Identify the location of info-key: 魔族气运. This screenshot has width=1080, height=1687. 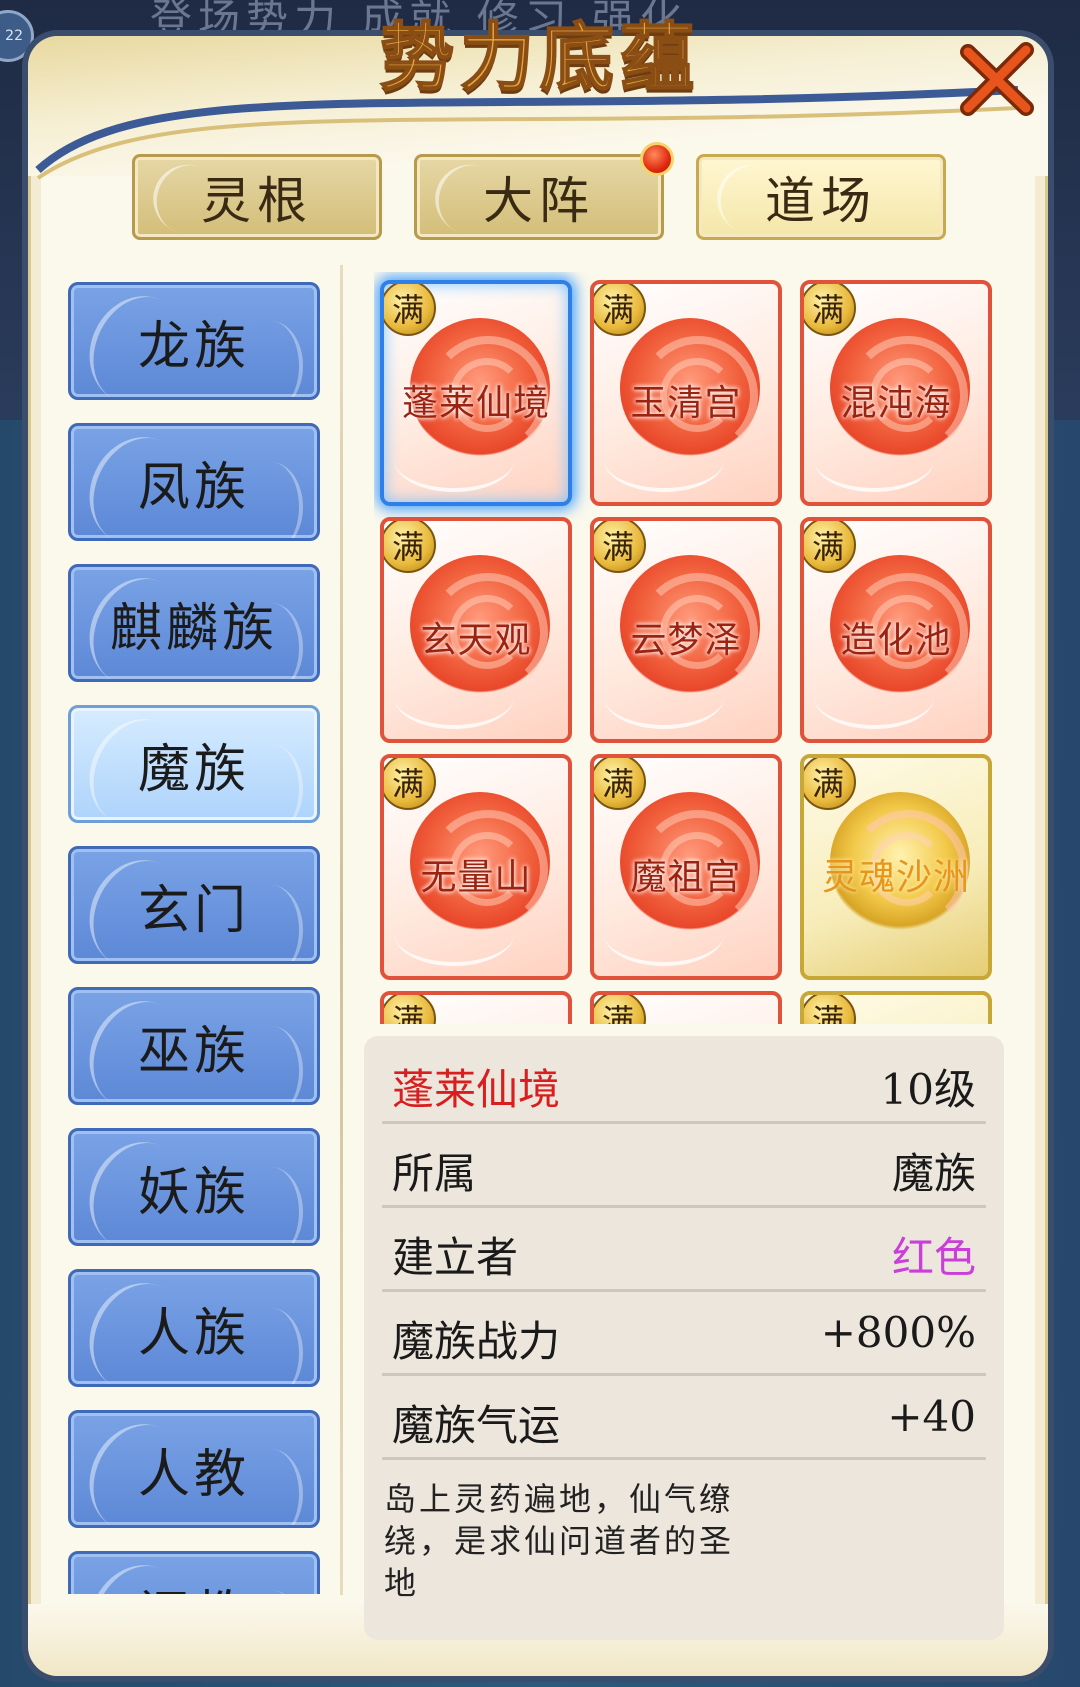
(476, 1425).